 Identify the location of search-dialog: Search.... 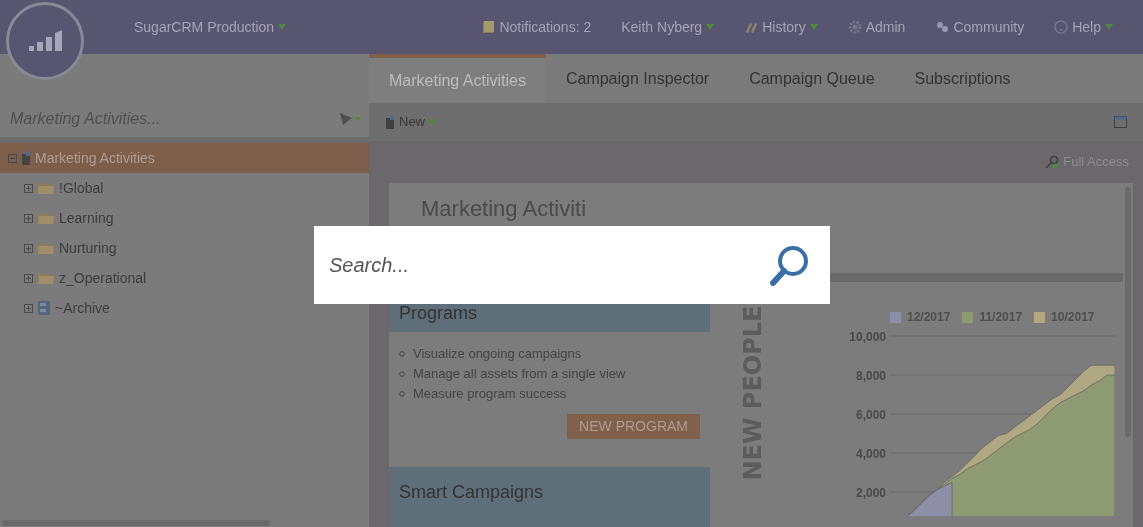
(572, 265).